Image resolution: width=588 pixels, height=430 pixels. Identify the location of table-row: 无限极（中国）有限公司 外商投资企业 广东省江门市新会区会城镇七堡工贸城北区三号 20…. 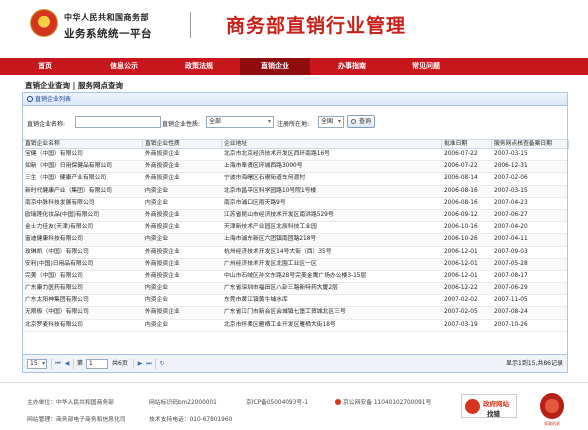
(295, 313).